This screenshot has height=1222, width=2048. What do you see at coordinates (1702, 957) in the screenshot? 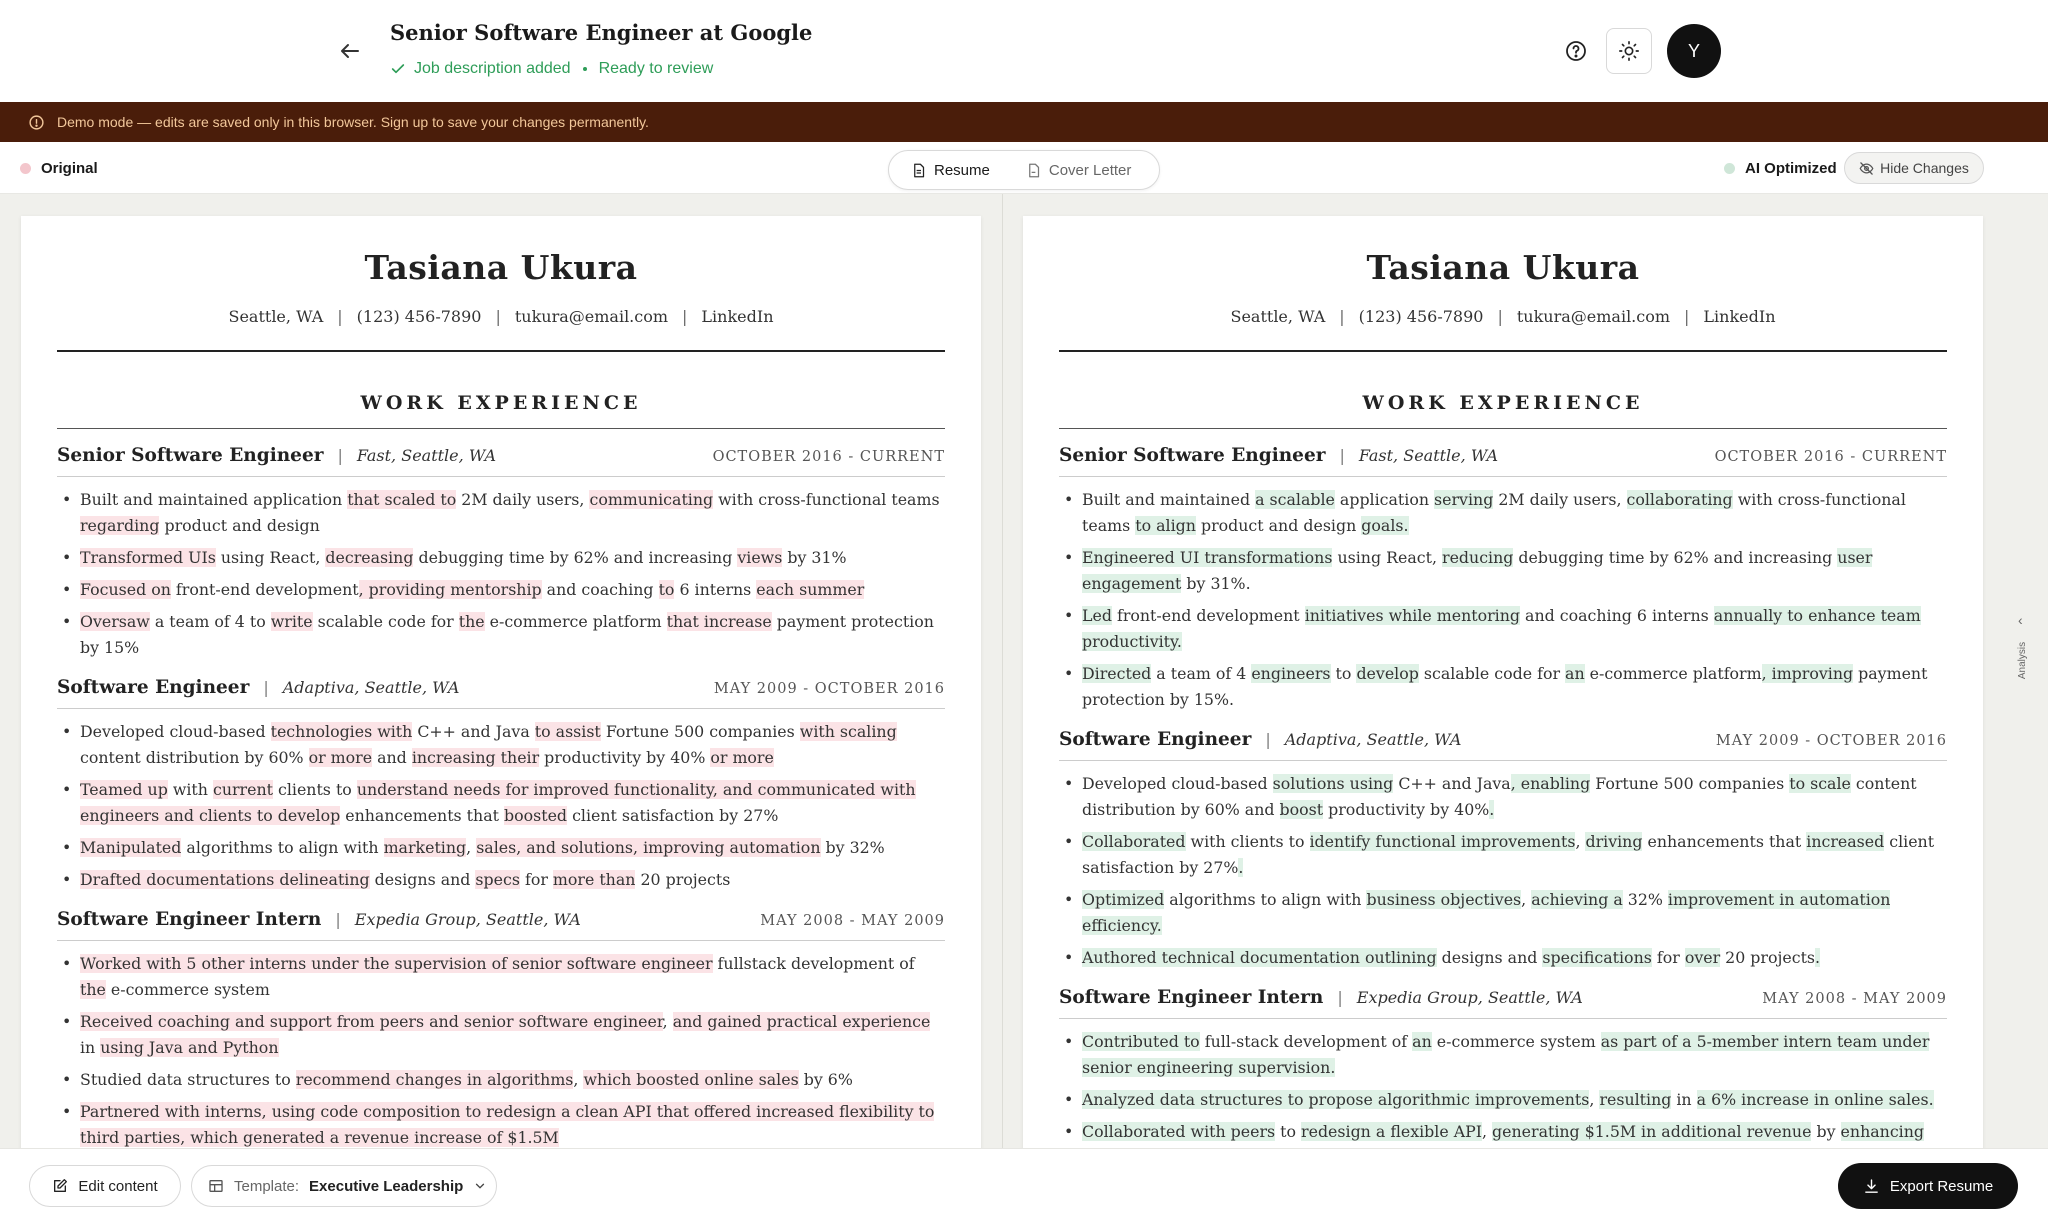
I see `changed-text: over` at bounding box center [1702, 957].